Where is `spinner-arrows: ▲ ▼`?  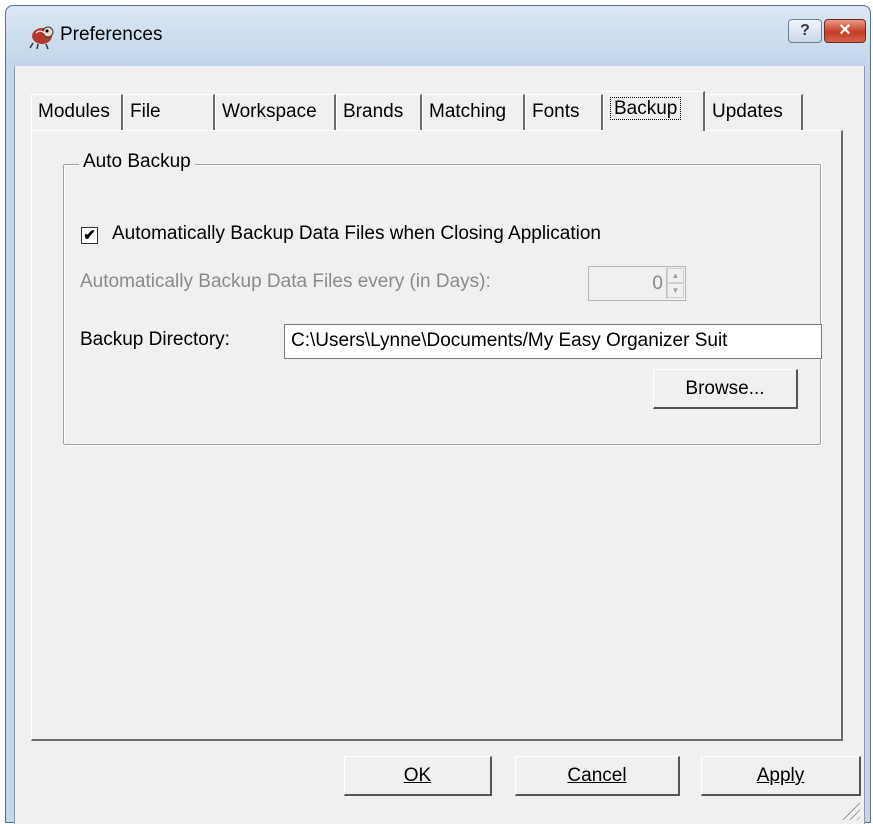
spinner-arrows: ▲ ▼ is located at coordinates (675, 283).